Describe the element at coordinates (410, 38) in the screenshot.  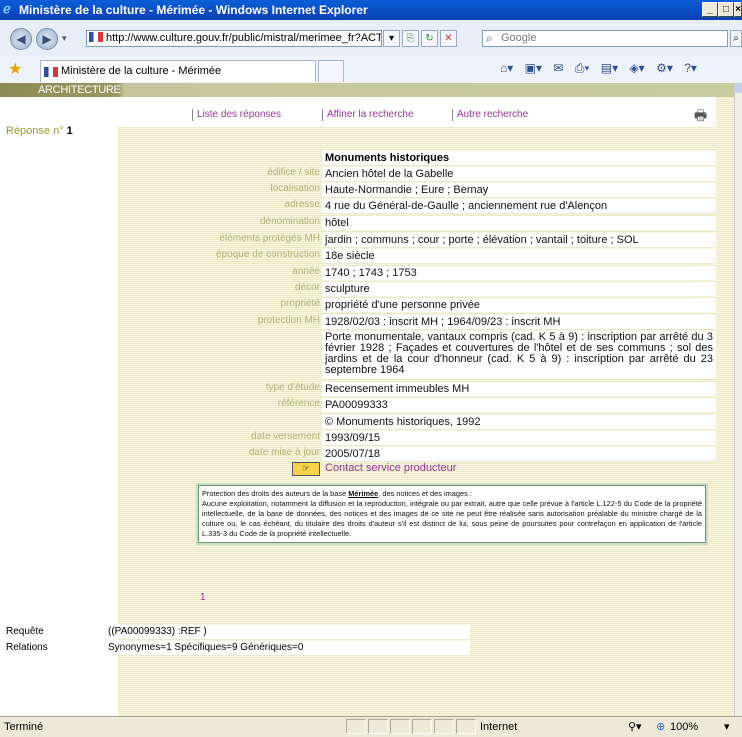
I see `compatibility-icon: ⎘` at that location.